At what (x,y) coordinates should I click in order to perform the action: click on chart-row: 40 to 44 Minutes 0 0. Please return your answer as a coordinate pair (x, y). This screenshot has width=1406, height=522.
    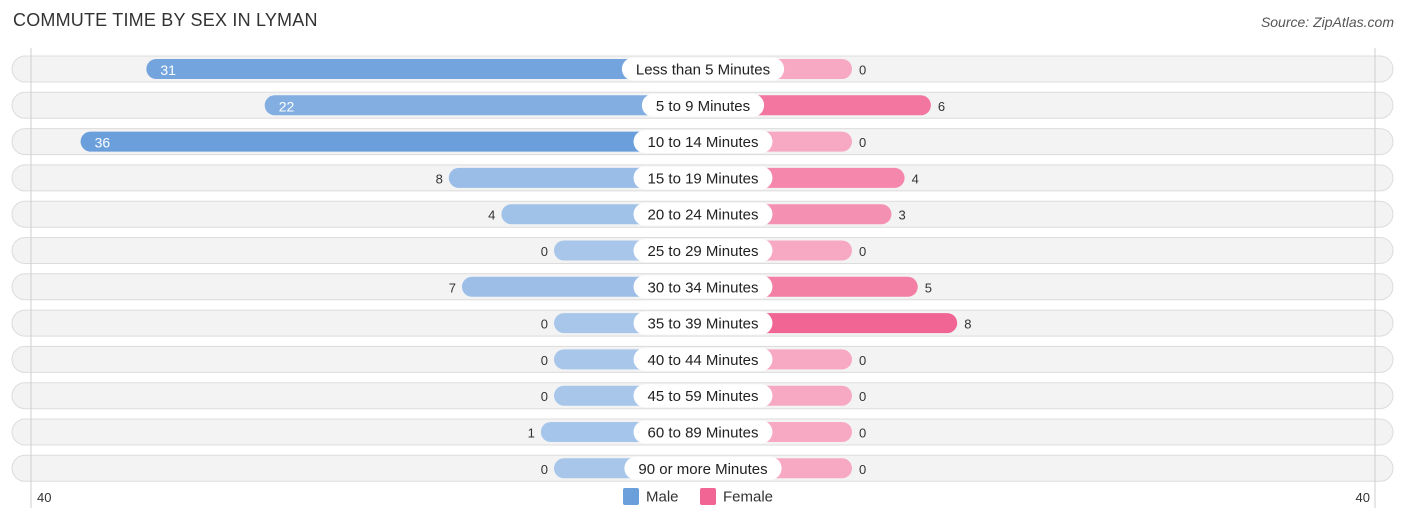
    Looking at the image, I should click on (702, 359).